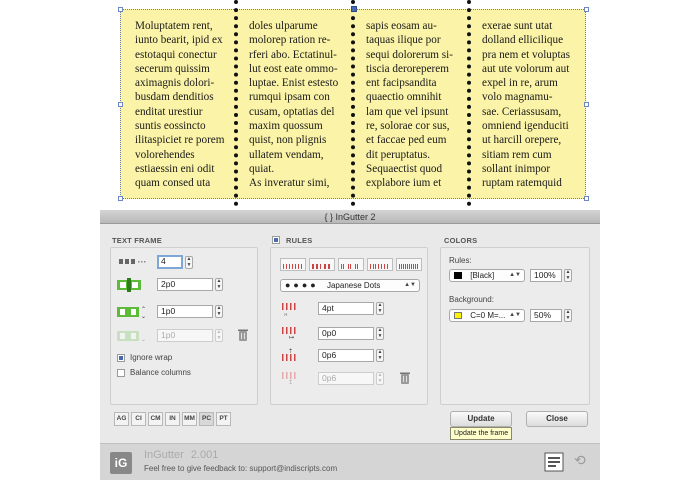 This screenshot has width=700, height=480. I want to click on palette-titlebar: { } InGutter 2, so click(350, 217).